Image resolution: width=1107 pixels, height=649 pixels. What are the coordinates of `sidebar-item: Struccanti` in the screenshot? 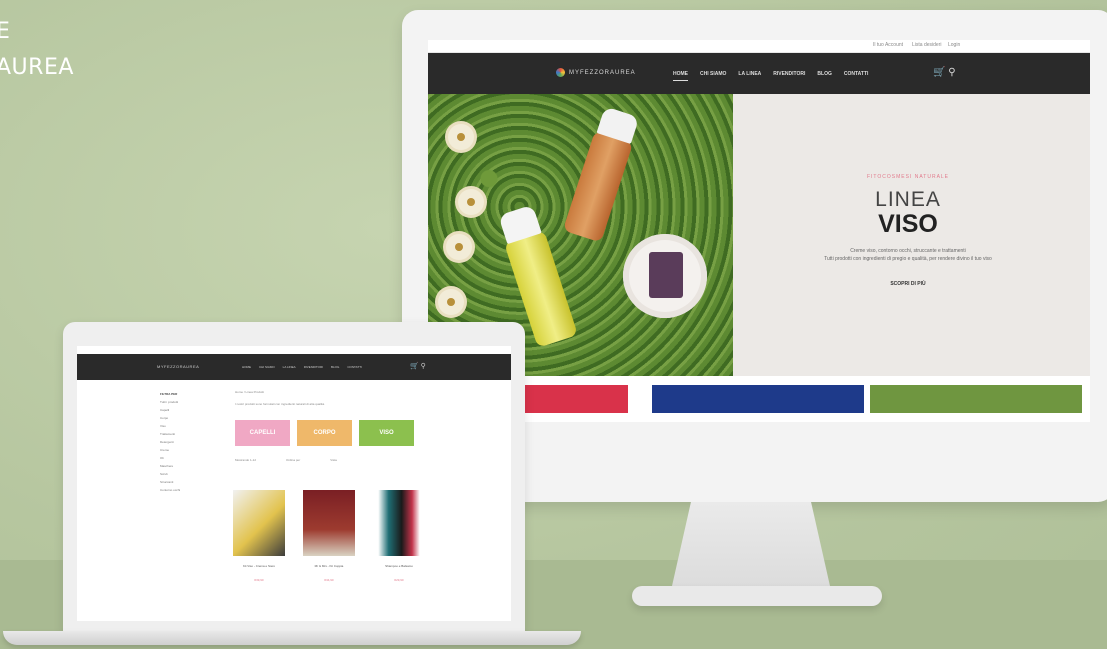 It's located at (191, 482).